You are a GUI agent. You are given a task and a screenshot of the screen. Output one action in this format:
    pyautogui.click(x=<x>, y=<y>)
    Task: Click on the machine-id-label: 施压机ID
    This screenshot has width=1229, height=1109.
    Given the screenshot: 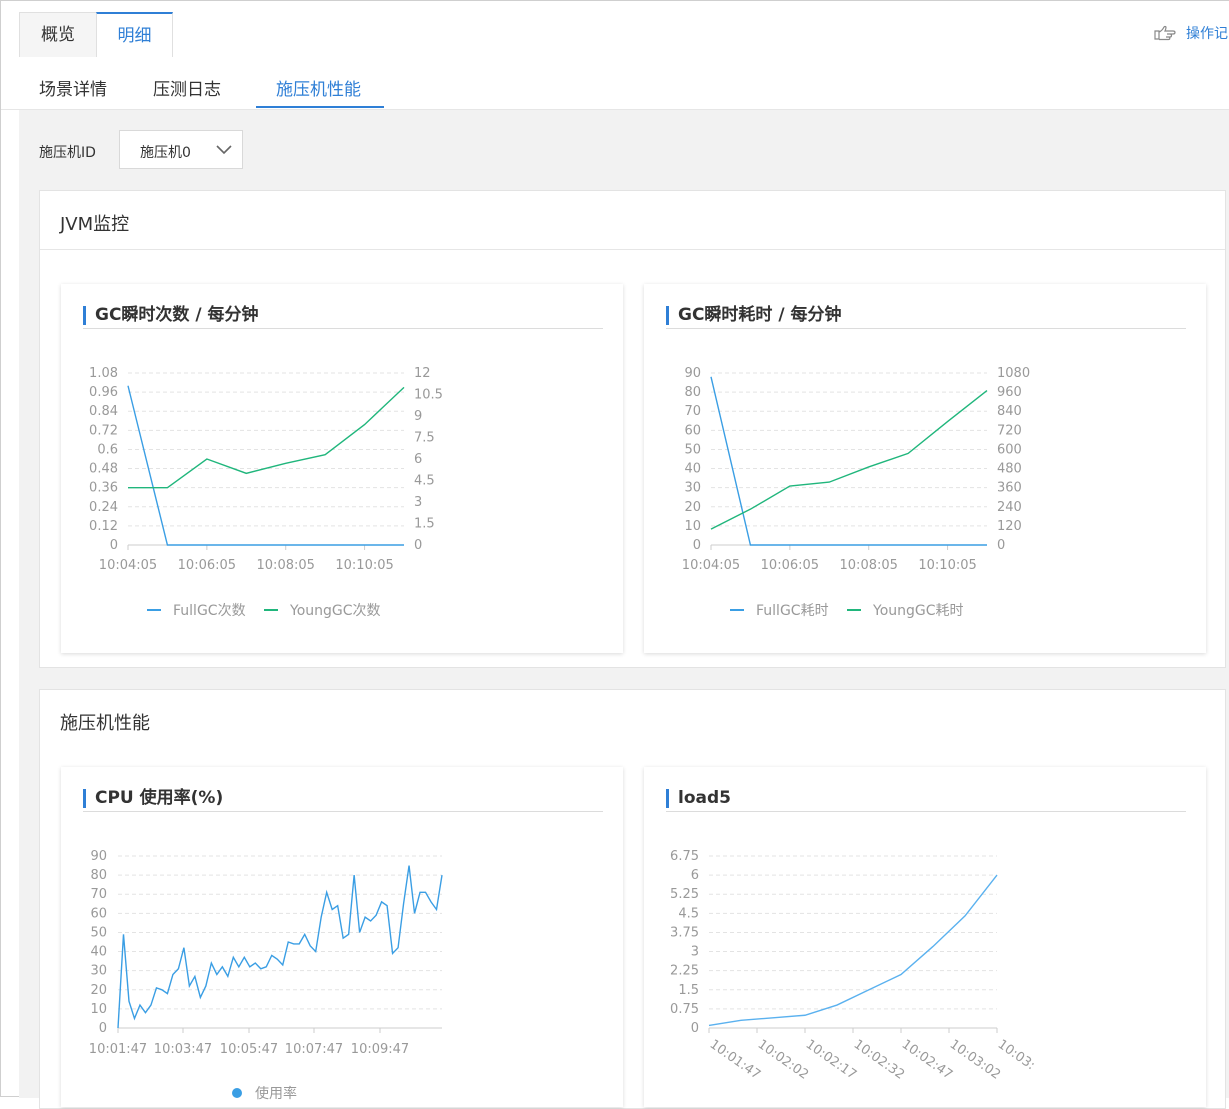 What is the action you would take?
    pyautogui.click(x=67, y=153)
    